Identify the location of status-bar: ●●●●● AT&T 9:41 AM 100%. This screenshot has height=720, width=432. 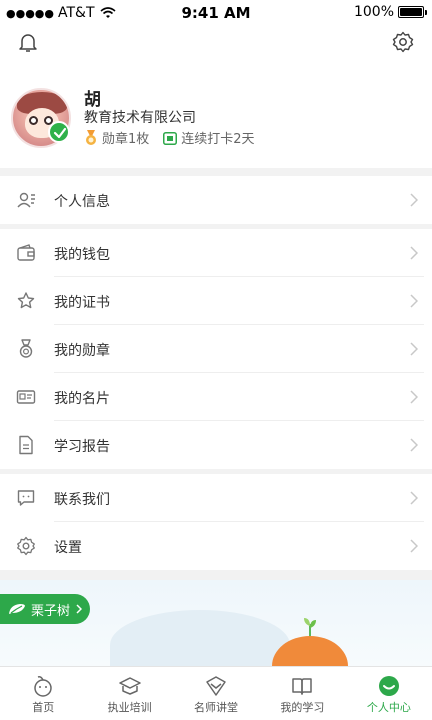
(216, 13).